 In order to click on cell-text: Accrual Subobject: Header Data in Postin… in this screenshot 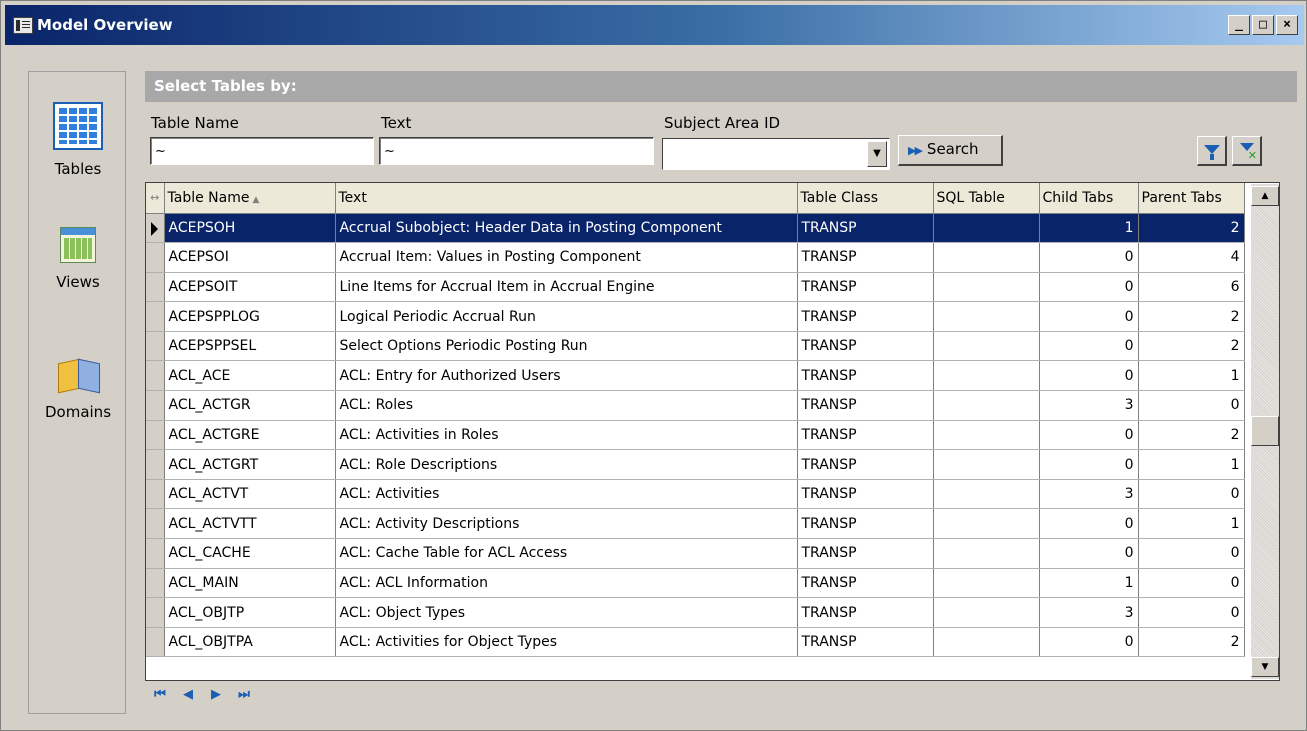, I will do `click(566, 228)`.